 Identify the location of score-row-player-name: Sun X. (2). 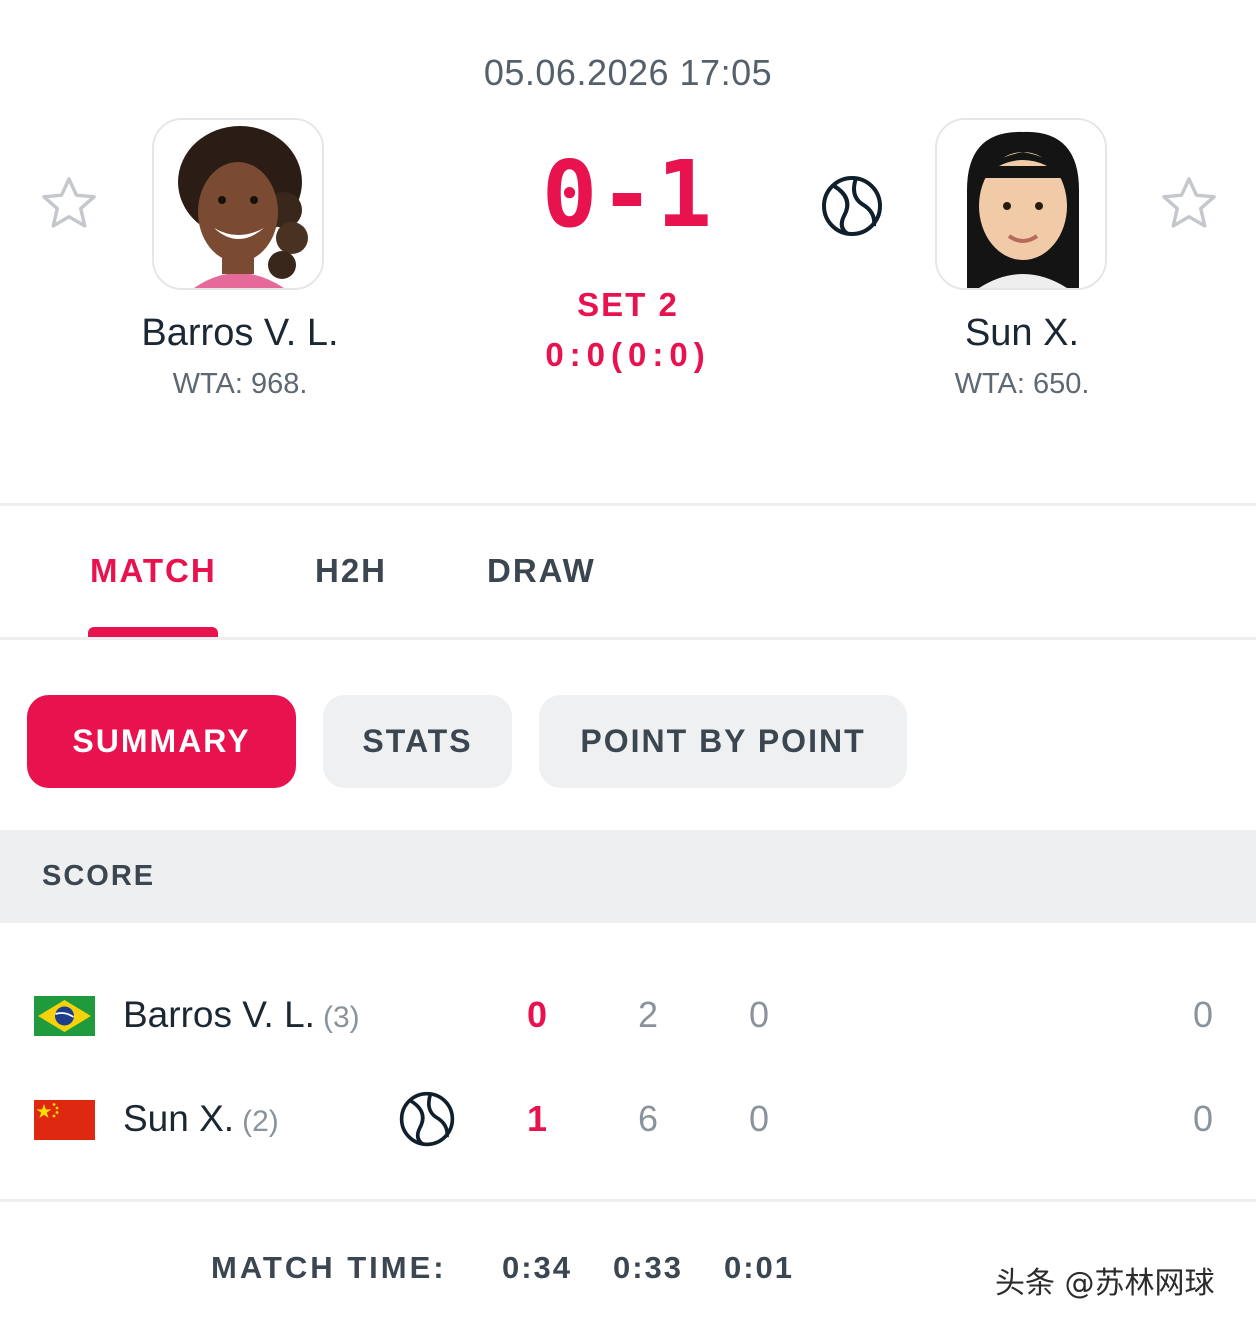
(201, 1119).